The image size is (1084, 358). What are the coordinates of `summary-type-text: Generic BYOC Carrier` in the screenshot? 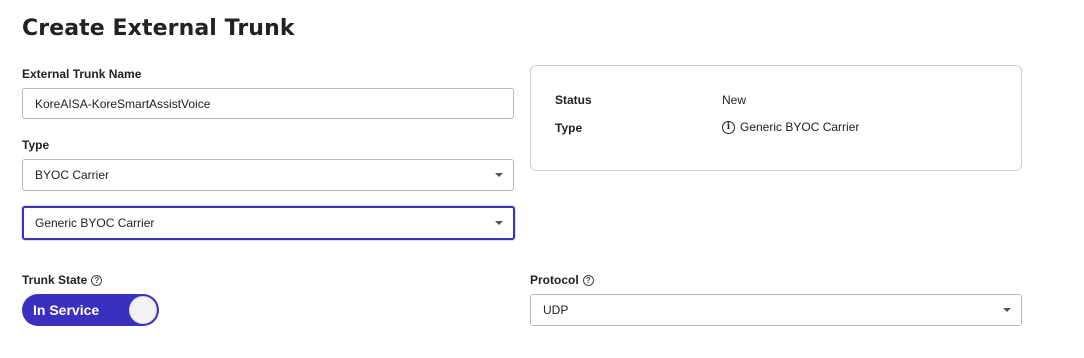 It's located at (800, 127).